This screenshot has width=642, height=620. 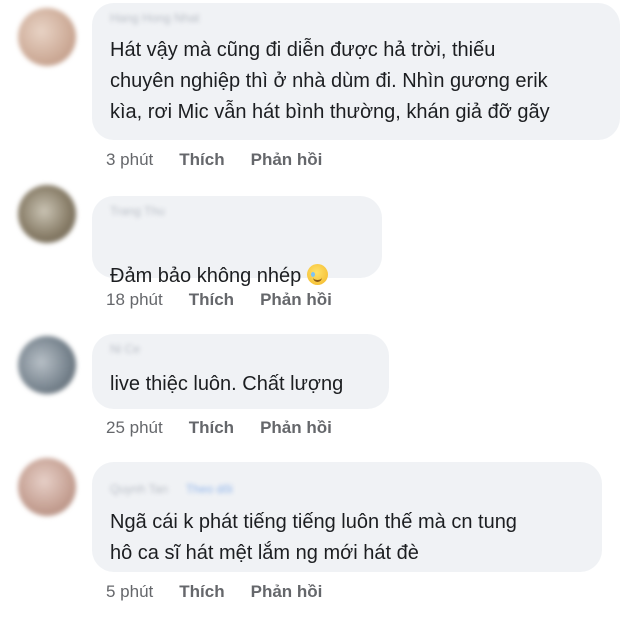 What do you see at coordinates (139, 489) in the screenshot?
I see `comment-author-name: Quynh Tan` at bounding box center [139, 489].